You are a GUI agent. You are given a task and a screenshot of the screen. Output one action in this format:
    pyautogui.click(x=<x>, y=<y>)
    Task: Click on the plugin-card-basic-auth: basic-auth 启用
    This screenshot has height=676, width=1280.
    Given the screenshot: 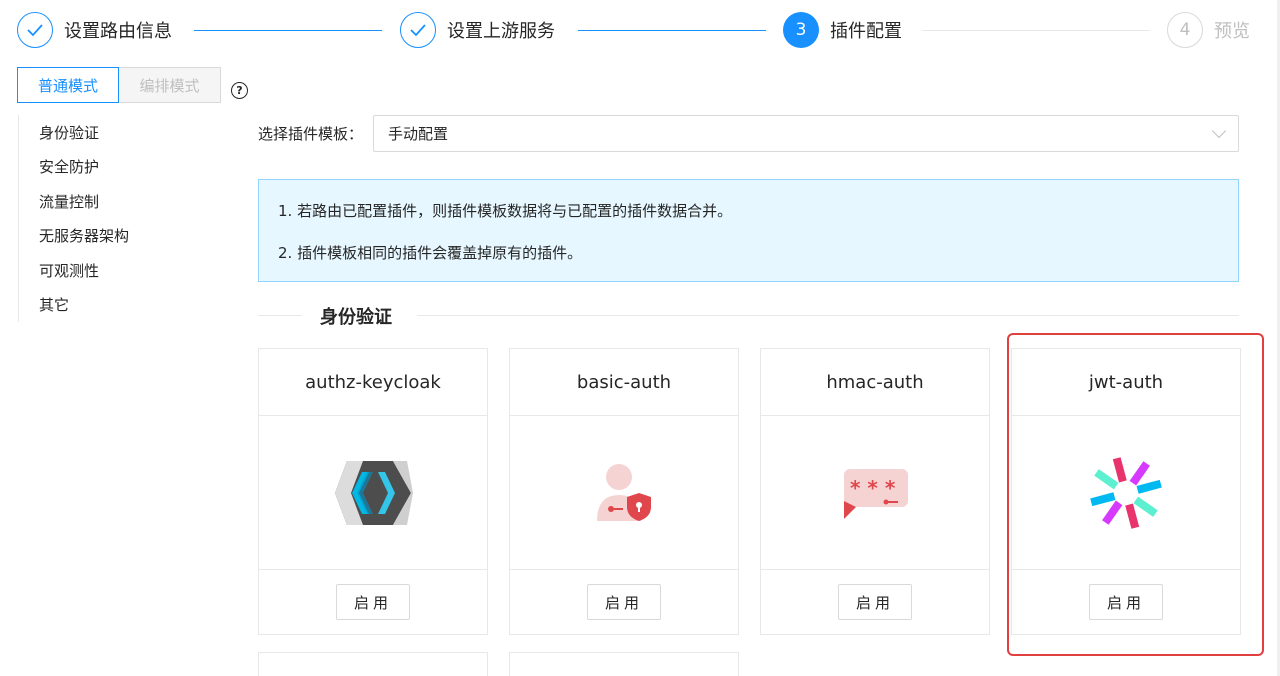 What is the action you would take?
    pyautogui.click(x=624, y=491)
    